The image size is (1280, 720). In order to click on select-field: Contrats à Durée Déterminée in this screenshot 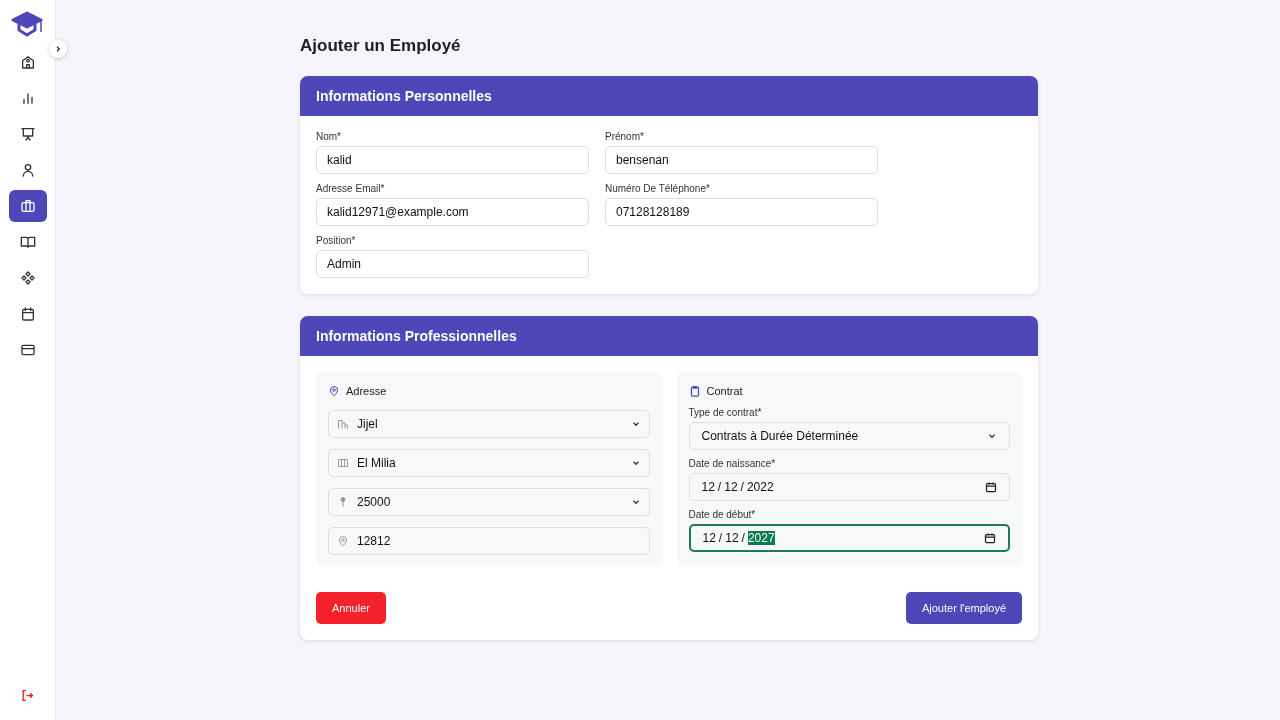, I will do `click(849, 436)`.